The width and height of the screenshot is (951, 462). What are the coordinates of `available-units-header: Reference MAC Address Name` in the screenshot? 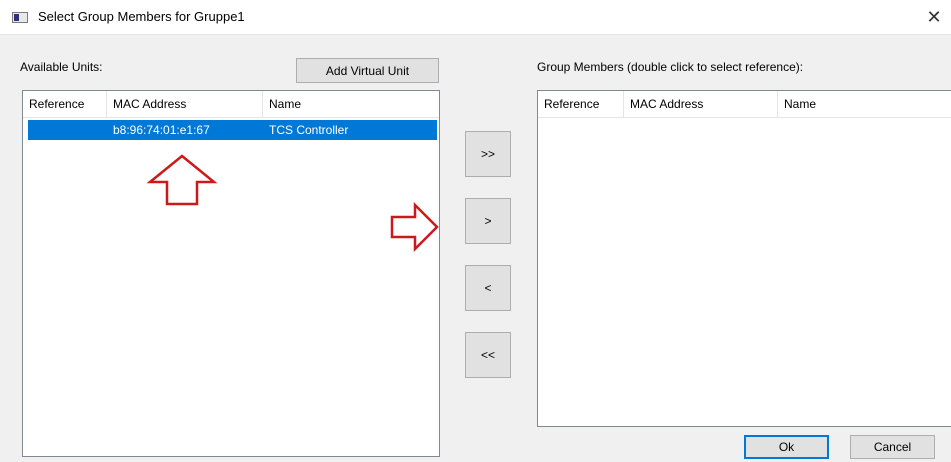 It's located at (231, 104).